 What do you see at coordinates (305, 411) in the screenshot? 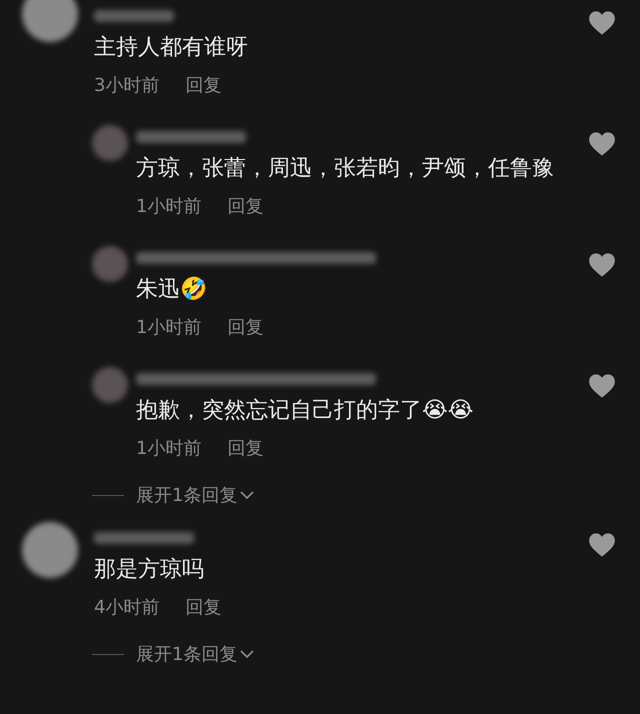
I see `comment-text: 抱歉，突然忘记自己打的字了😭😭` at bounding box center [305, 411].